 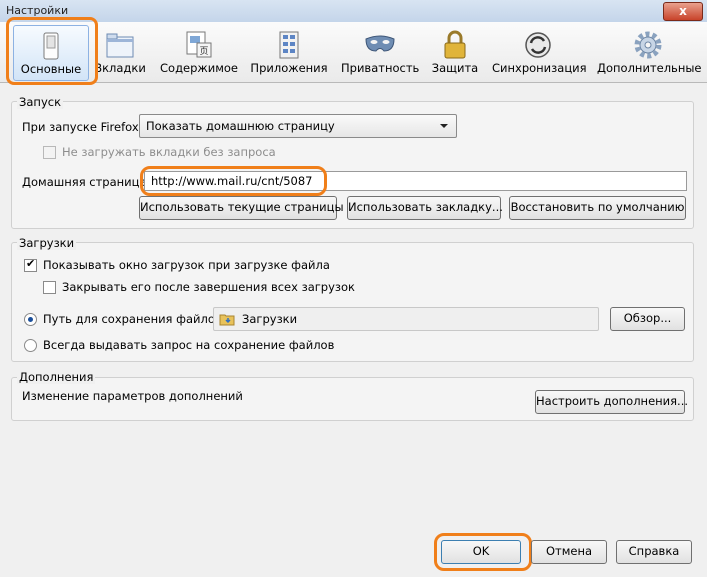 I want to click on on-start-select: Показать домашнюю страницу, so click(x=298, y=126).